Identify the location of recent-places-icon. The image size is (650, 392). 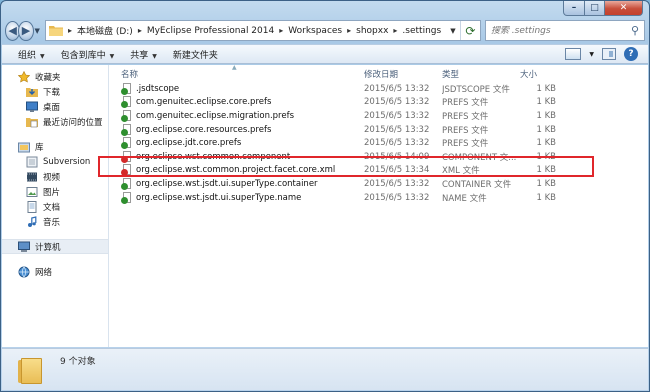
(32, 122).